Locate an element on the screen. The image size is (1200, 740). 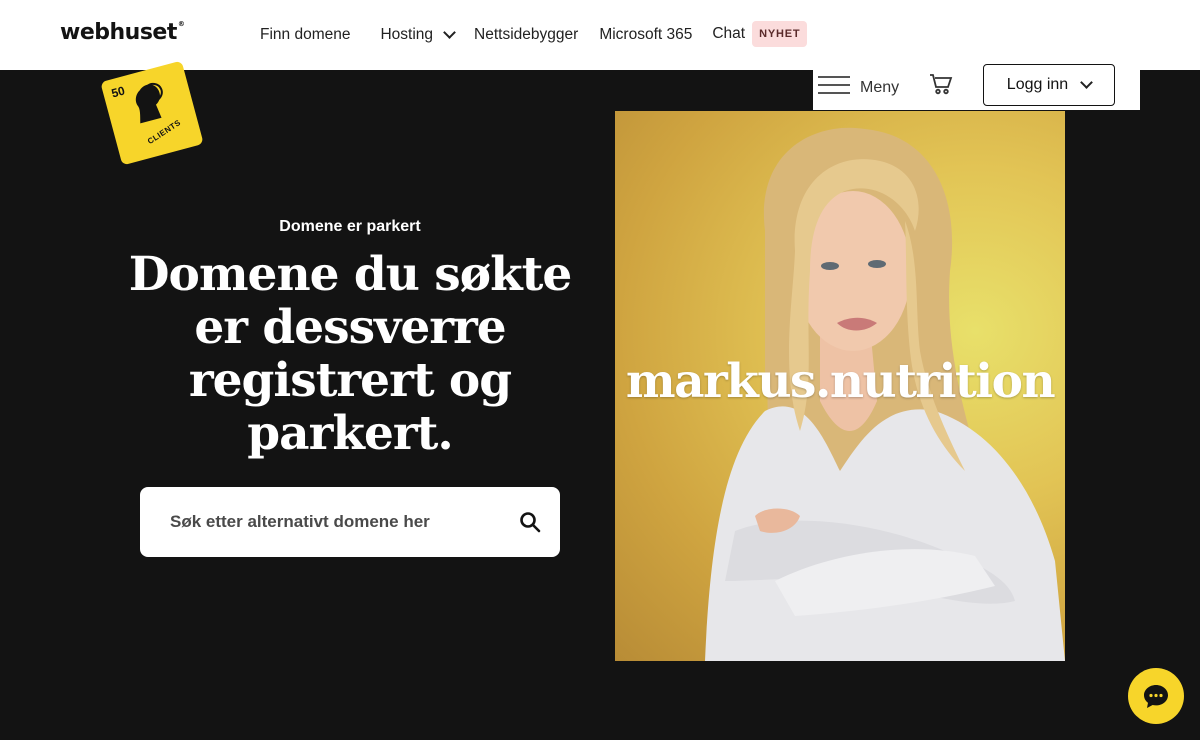
hamburger-icon is located at coordinates (834, 85).